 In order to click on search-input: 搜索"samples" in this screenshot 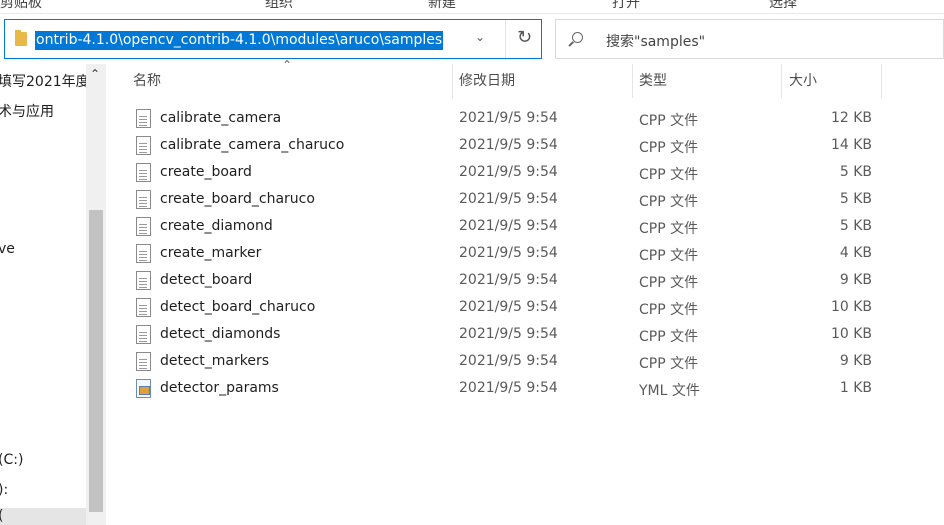, I will do `click(655, 41)`.